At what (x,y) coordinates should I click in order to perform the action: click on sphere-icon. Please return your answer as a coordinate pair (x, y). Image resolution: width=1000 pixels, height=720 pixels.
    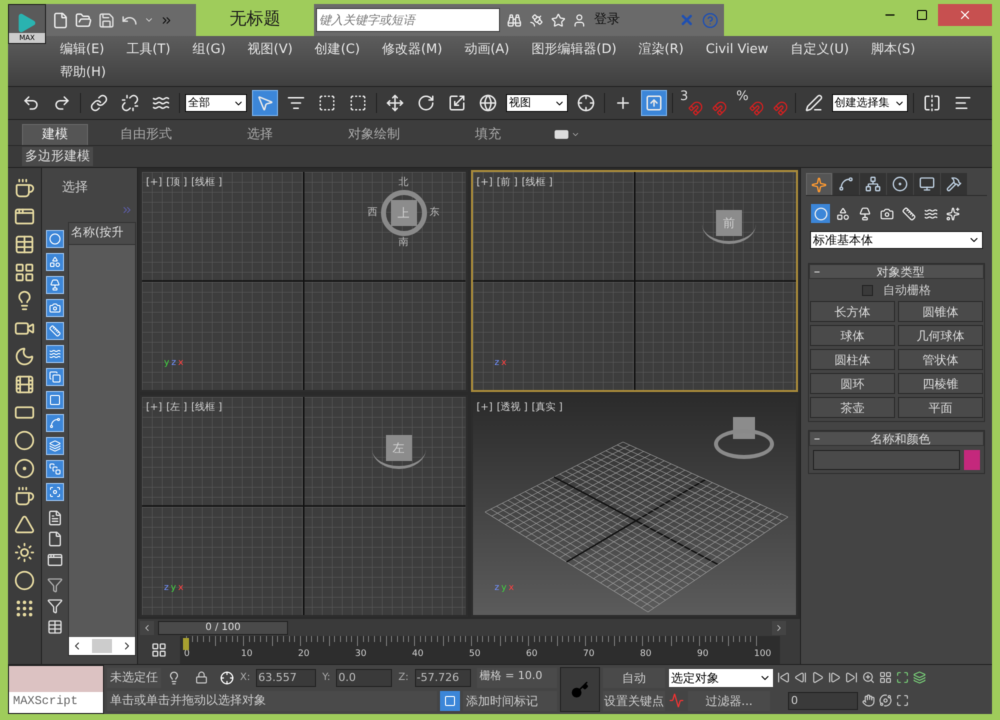
    Looking at the image, I should click on (24, 580).